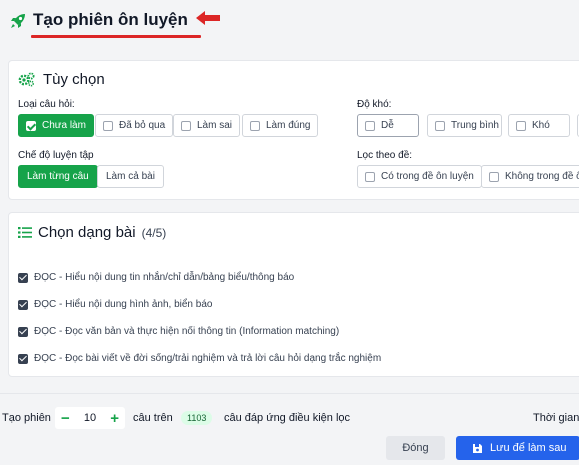  What do you see at coordinates (18, 21) in the screenshot?
I see `rocket-icon` at bounding box center [18, 21].